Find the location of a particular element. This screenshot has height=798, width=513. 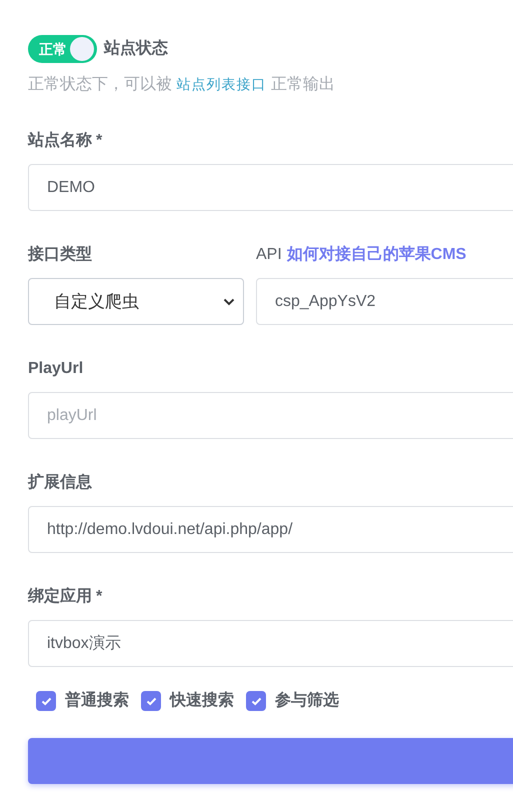

field-label: 站点名称 is located at coordinates (60, 140).